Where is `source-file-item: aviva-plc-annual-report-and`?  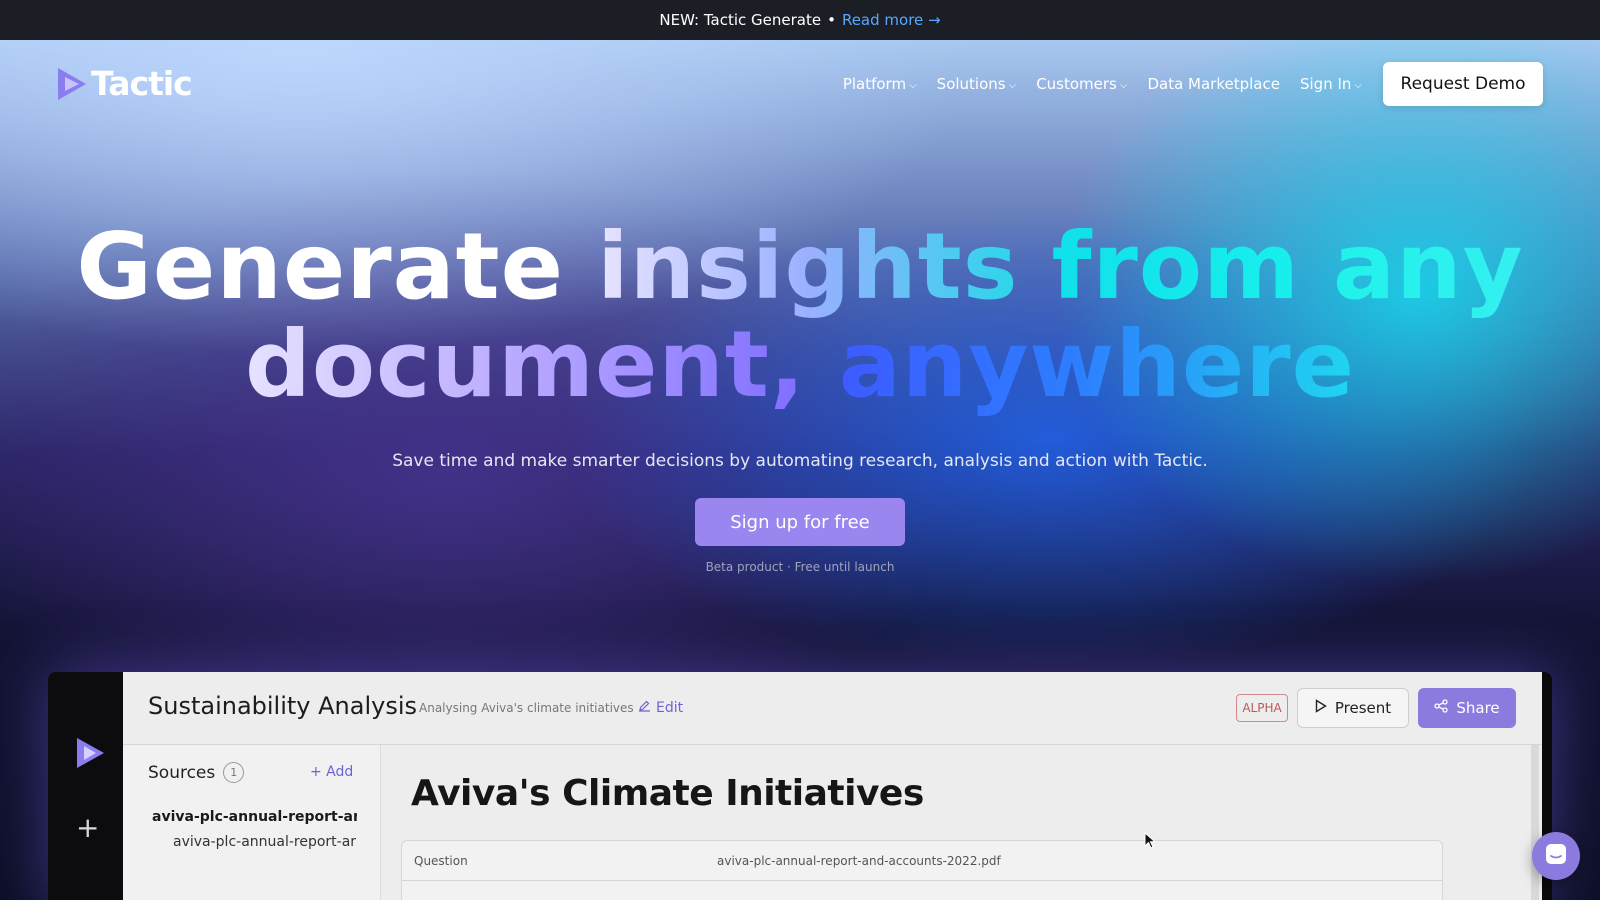 source-file-item: aviva-plc-annual-report-and is located at coordinates (254, 817).